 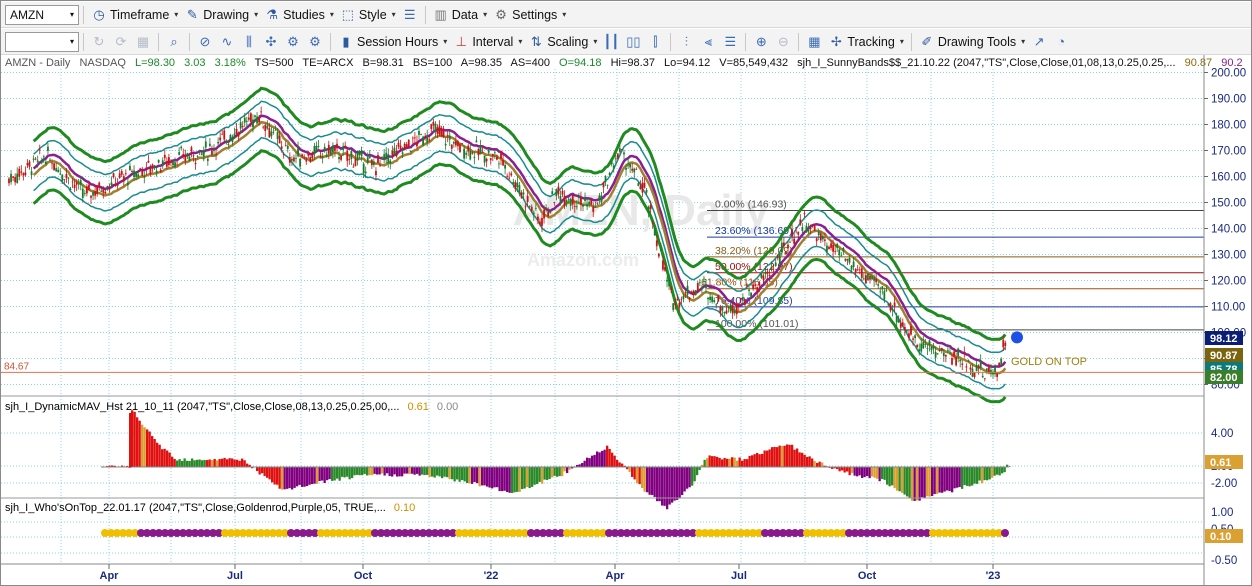 What do you see at coordinates (174, 42) in the screenshot?
I see `search-icon: ⌕` at bounding box center [174, 42].